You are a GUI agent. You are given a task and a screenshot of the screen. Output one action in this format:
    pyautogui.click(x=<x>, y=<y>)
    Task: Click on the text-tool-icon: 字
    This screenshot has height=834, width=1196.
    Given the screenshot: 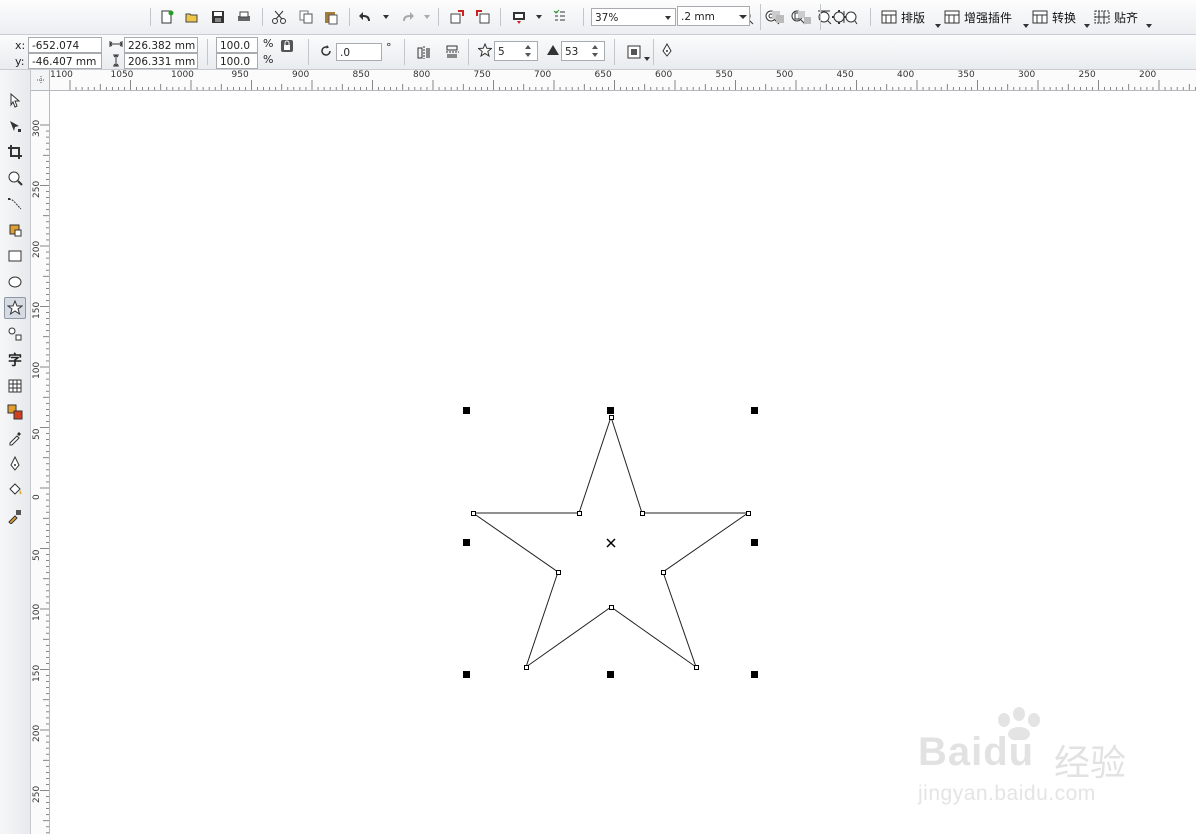 What is the action you would take?
    pyautogui.click(x=15, y=360)
    